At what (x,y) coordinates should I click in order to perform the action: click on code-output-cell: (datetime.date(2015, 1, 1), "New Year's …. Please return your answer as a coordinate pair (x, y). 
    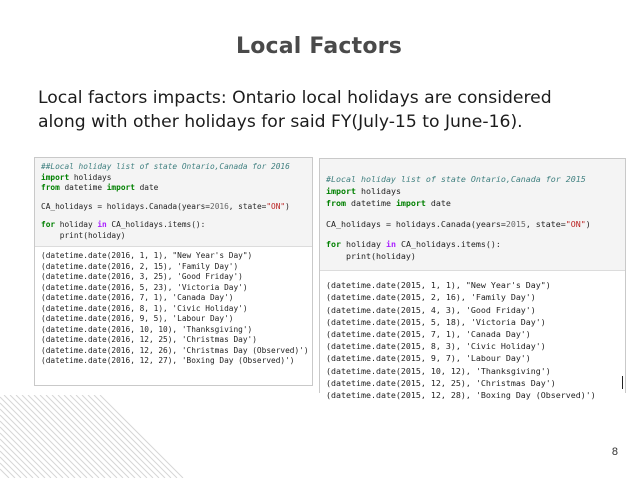
    Looking at the image, I should click on (472, 338).